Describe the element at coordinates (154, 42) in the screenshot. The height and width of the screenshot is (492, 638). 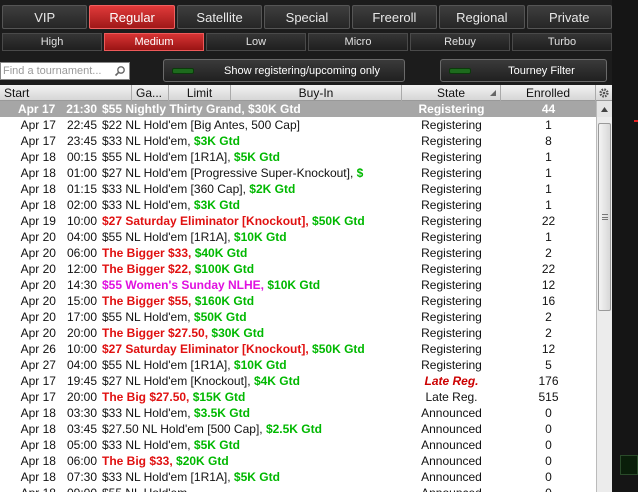
I see `speed-tab-medium: Medium` at that location.